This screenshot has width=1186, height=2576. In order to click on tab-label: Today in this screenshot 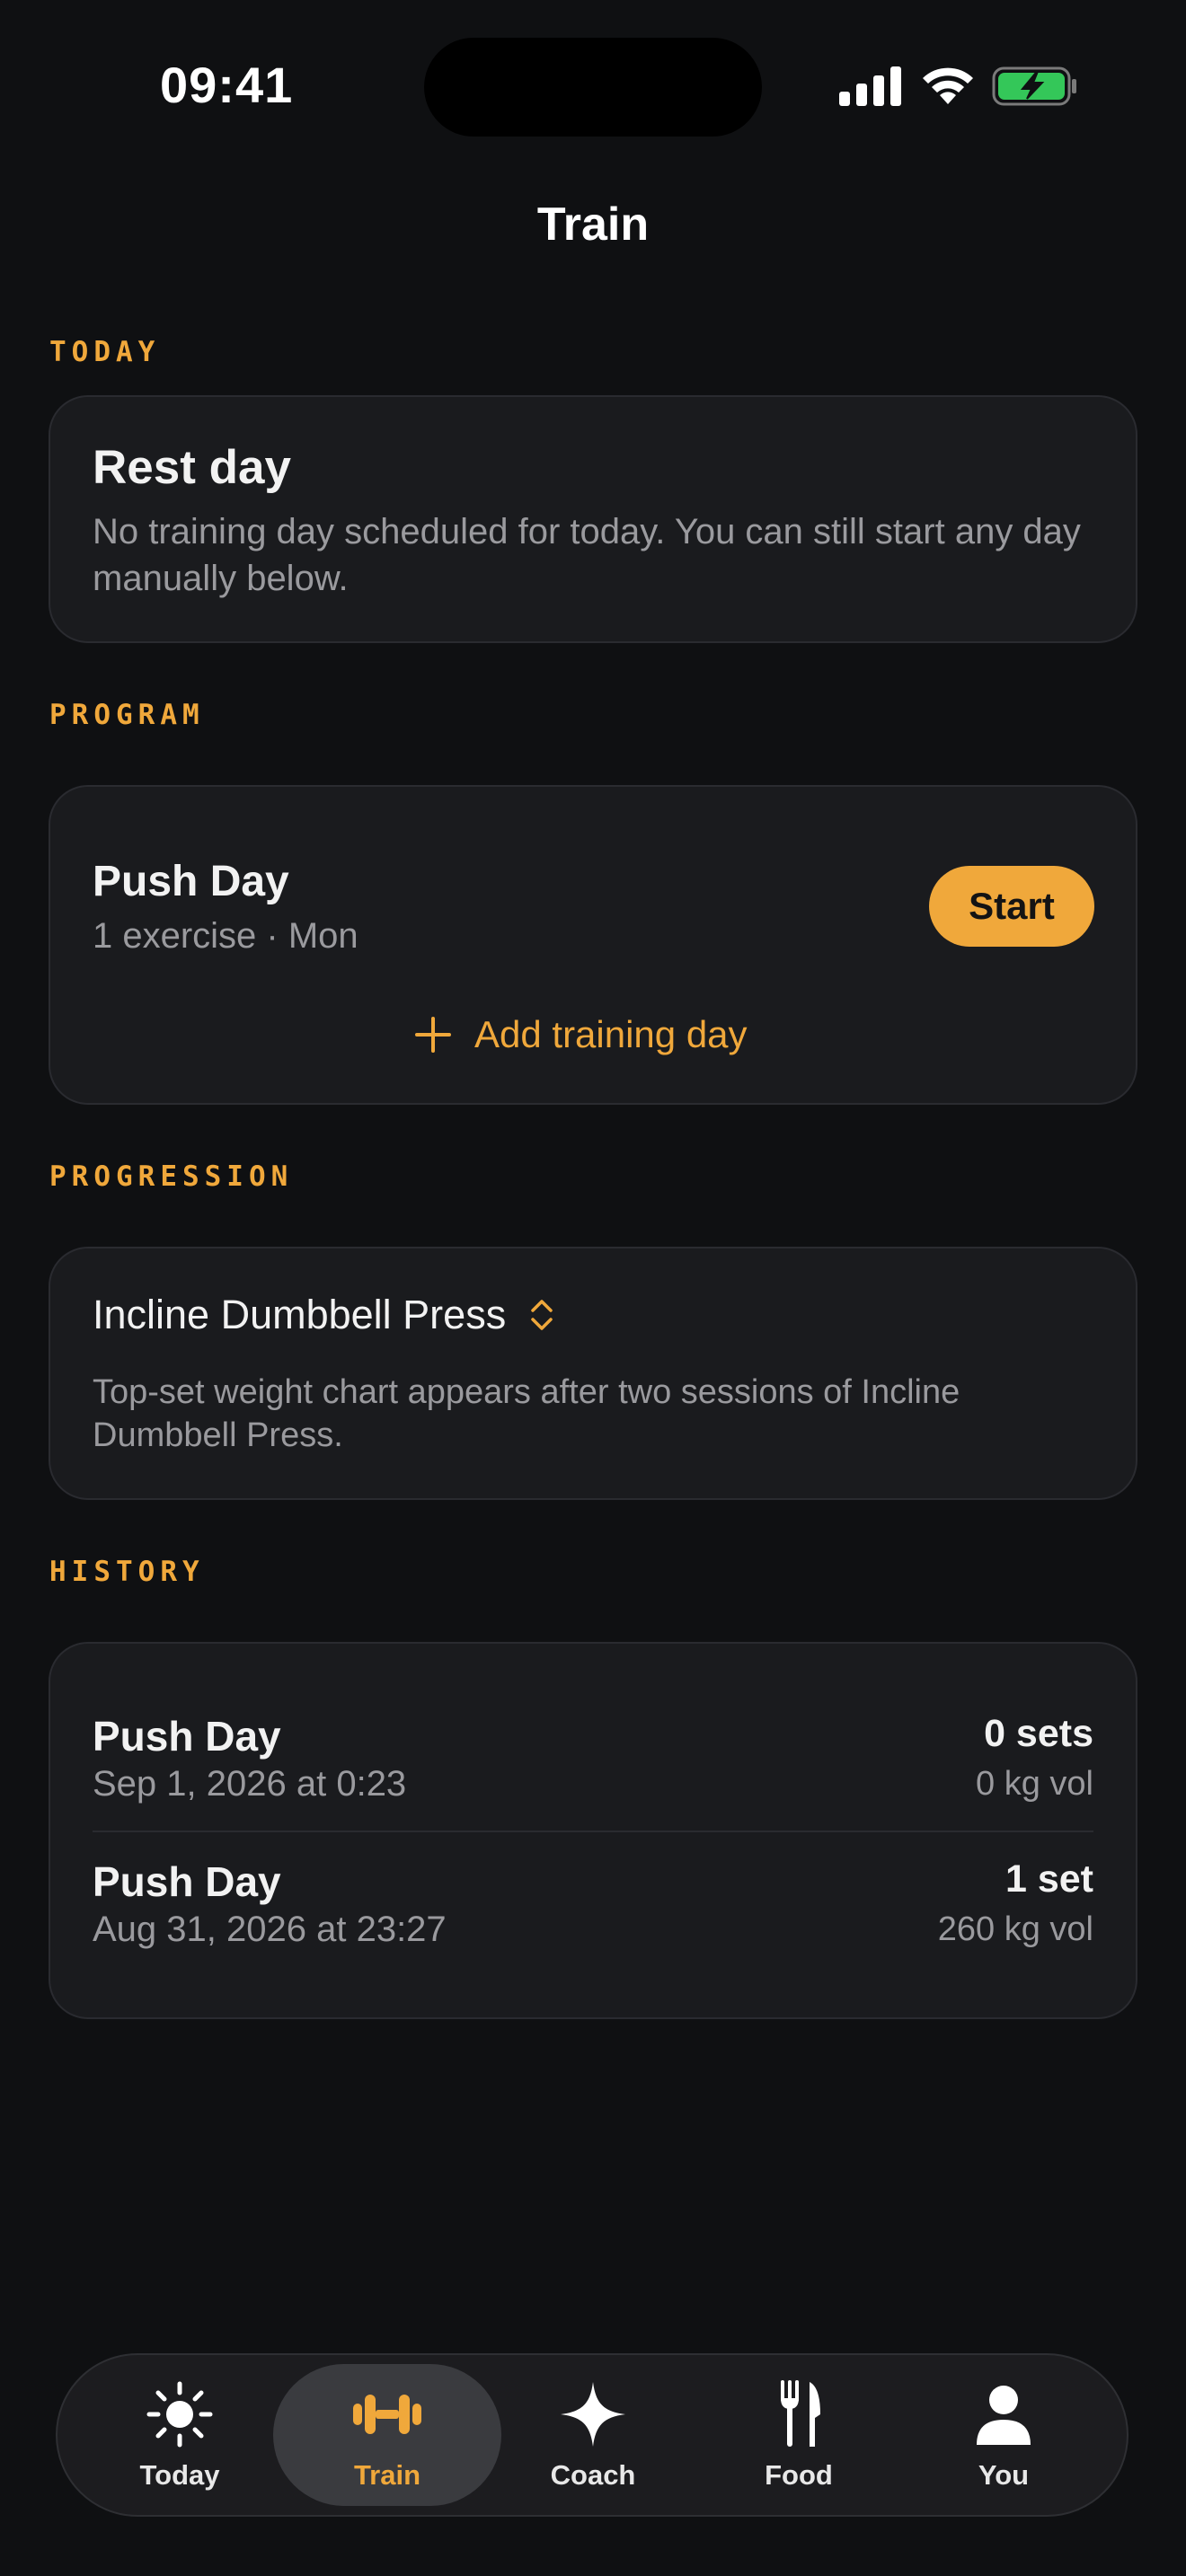, I will do `click(179, 2475)`.